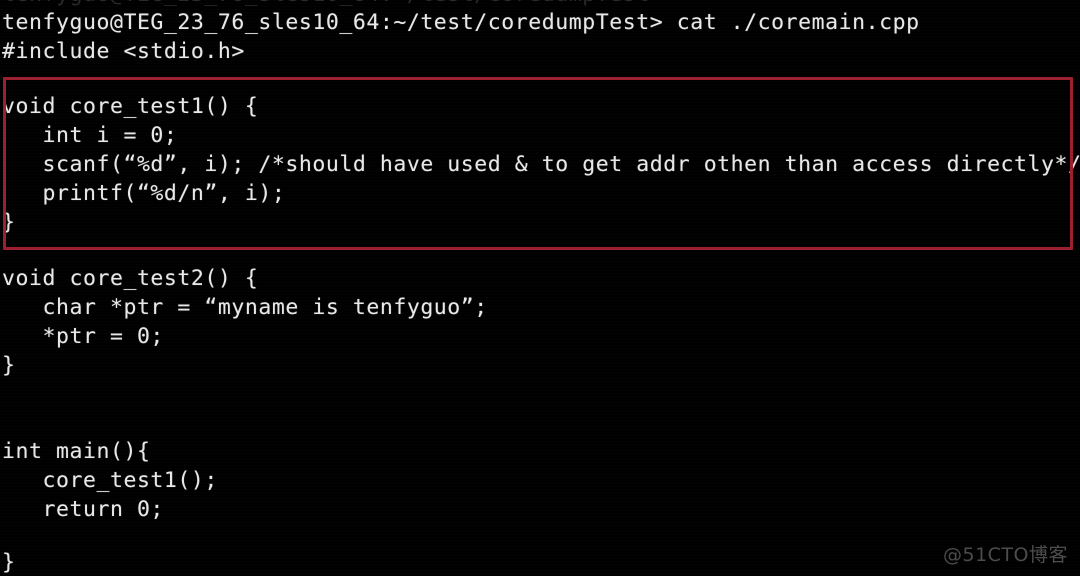 The height and width of the screenshot is (576, 1080). Describe the element at coordinates (130, 278) in the screenshot. I see `code-line-core-test2-sig: void core_test2() {` at that location.